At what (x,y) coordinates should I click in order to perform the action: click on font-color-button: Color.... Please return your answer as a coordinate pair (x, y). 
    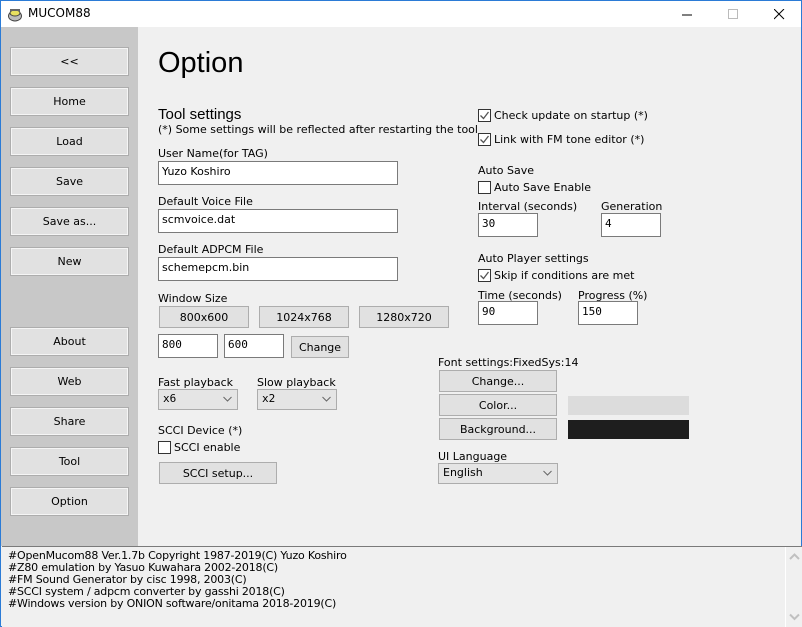
    Looking at the image, I should click on (498, 405).